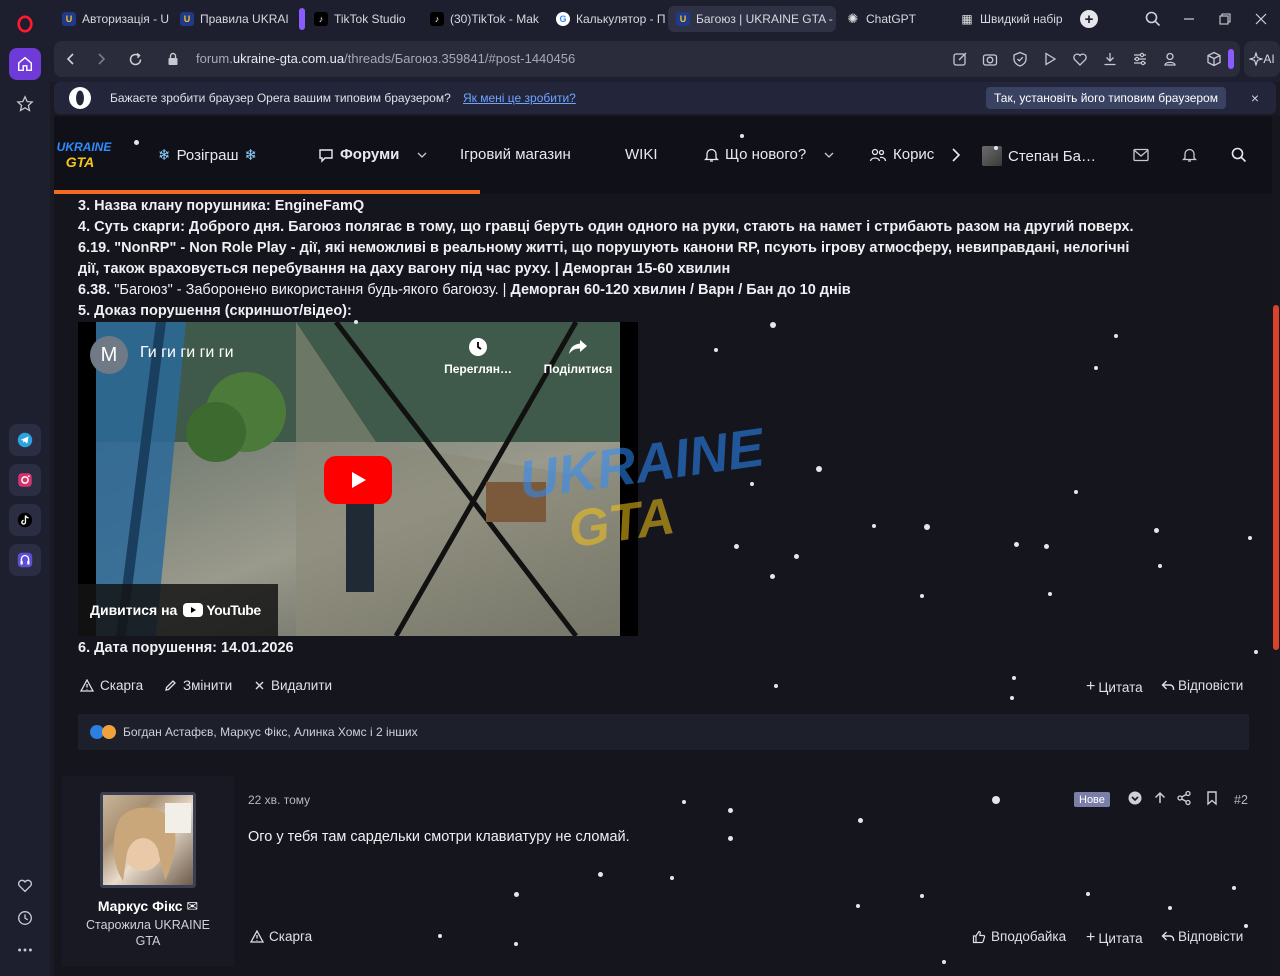 Image resolution: width=1280 pixels, height=976 pixels. What do you see at coordinates (84, 147) in the screenshot?
I see `svg-text: UKRAINE` at bounding box center [84, 147].